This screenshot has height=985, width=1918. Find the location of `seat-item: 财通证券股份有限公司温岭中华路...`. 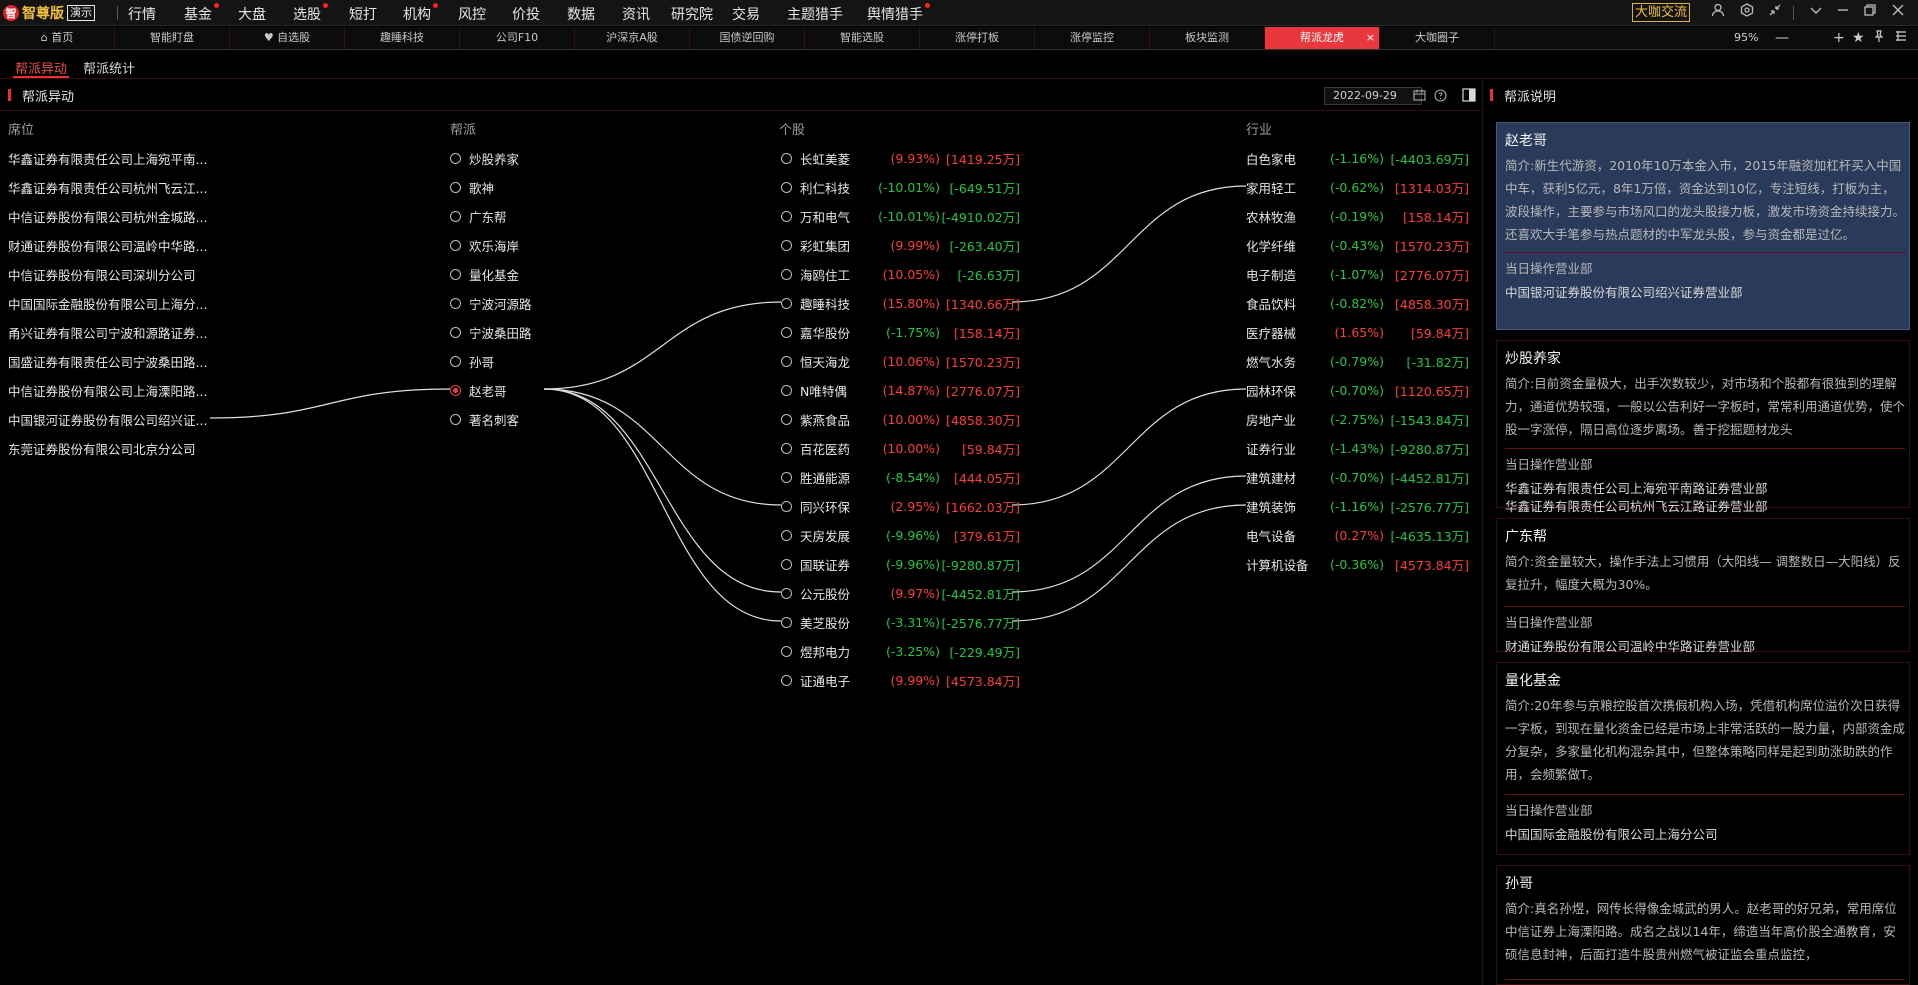

seat-item: 财通证券股份有限公司温岭中华路... is located at coordinates (107, 245).